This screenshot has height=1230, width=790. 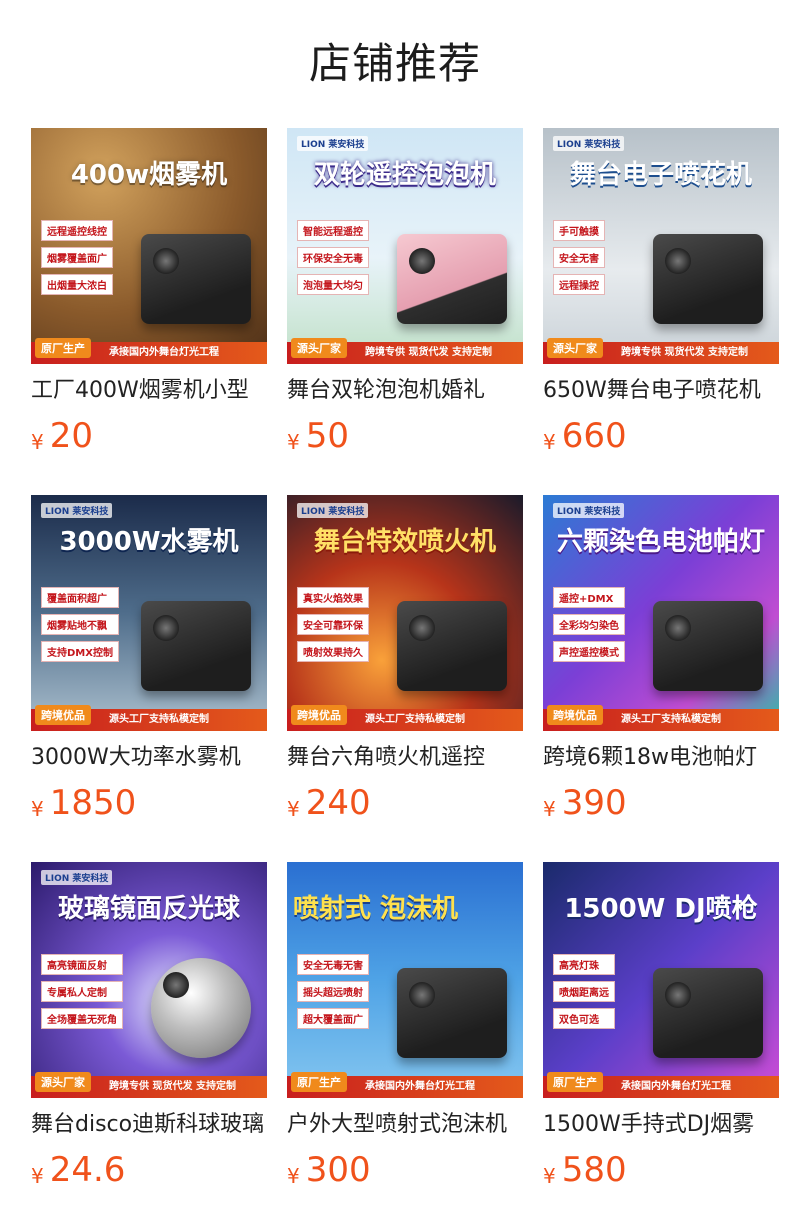 I want to click on product-image-tag: 出烟量大浓白, so click(x=77, y=284).